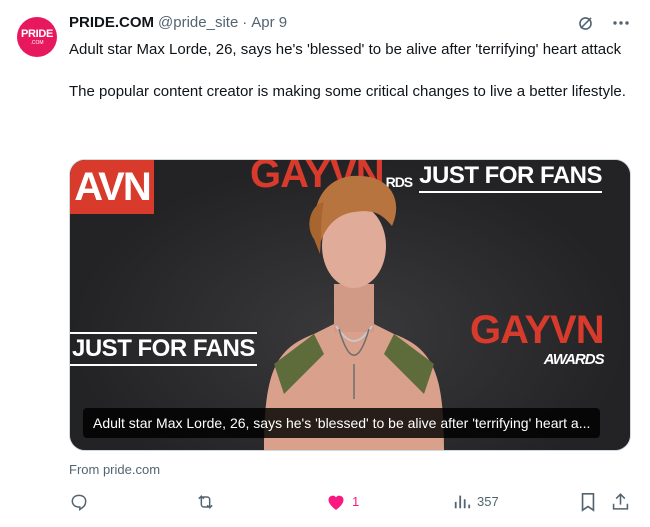  What do you see at coordinates (163, 349) in the screenshot?
I see `justforfans-logo-left: JUST FOR FANS` at bounding box center [163, 349].